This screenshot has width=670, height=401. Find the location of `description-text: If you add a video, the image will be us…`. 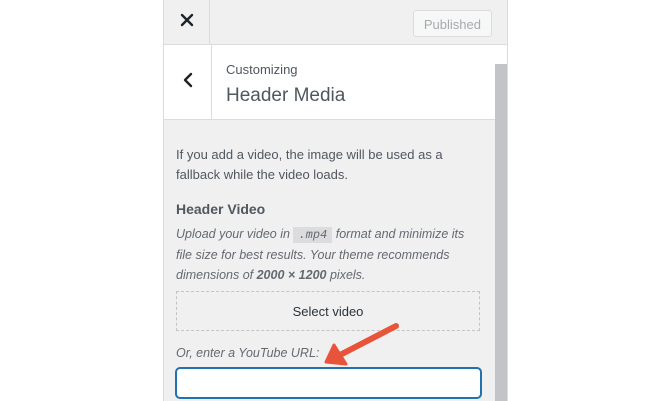

description-text: If you add a video, the image will be us… is located at coordinates (309, 164).